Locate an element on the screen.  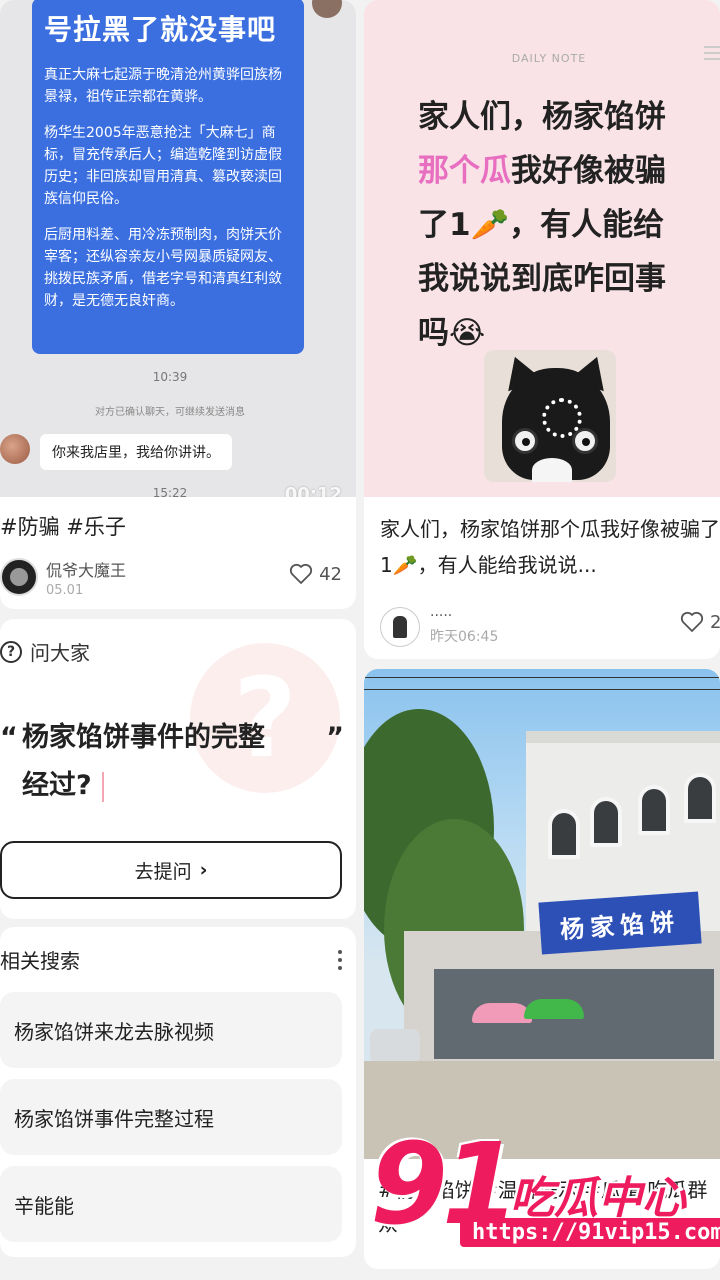
quote-open: “ is located at coordinates (9, 737).